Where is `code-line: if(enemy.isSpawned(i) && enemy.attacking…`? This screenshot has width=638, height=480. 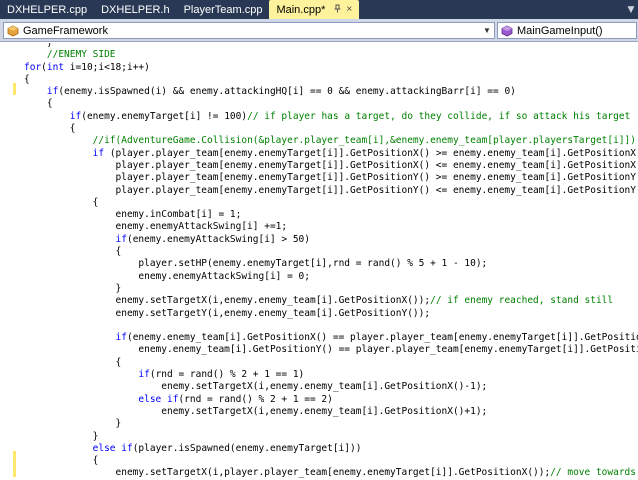 code-line: if(enemy.isSpawned(i) && enemy.attacking… is located at coordinates (331, 92).